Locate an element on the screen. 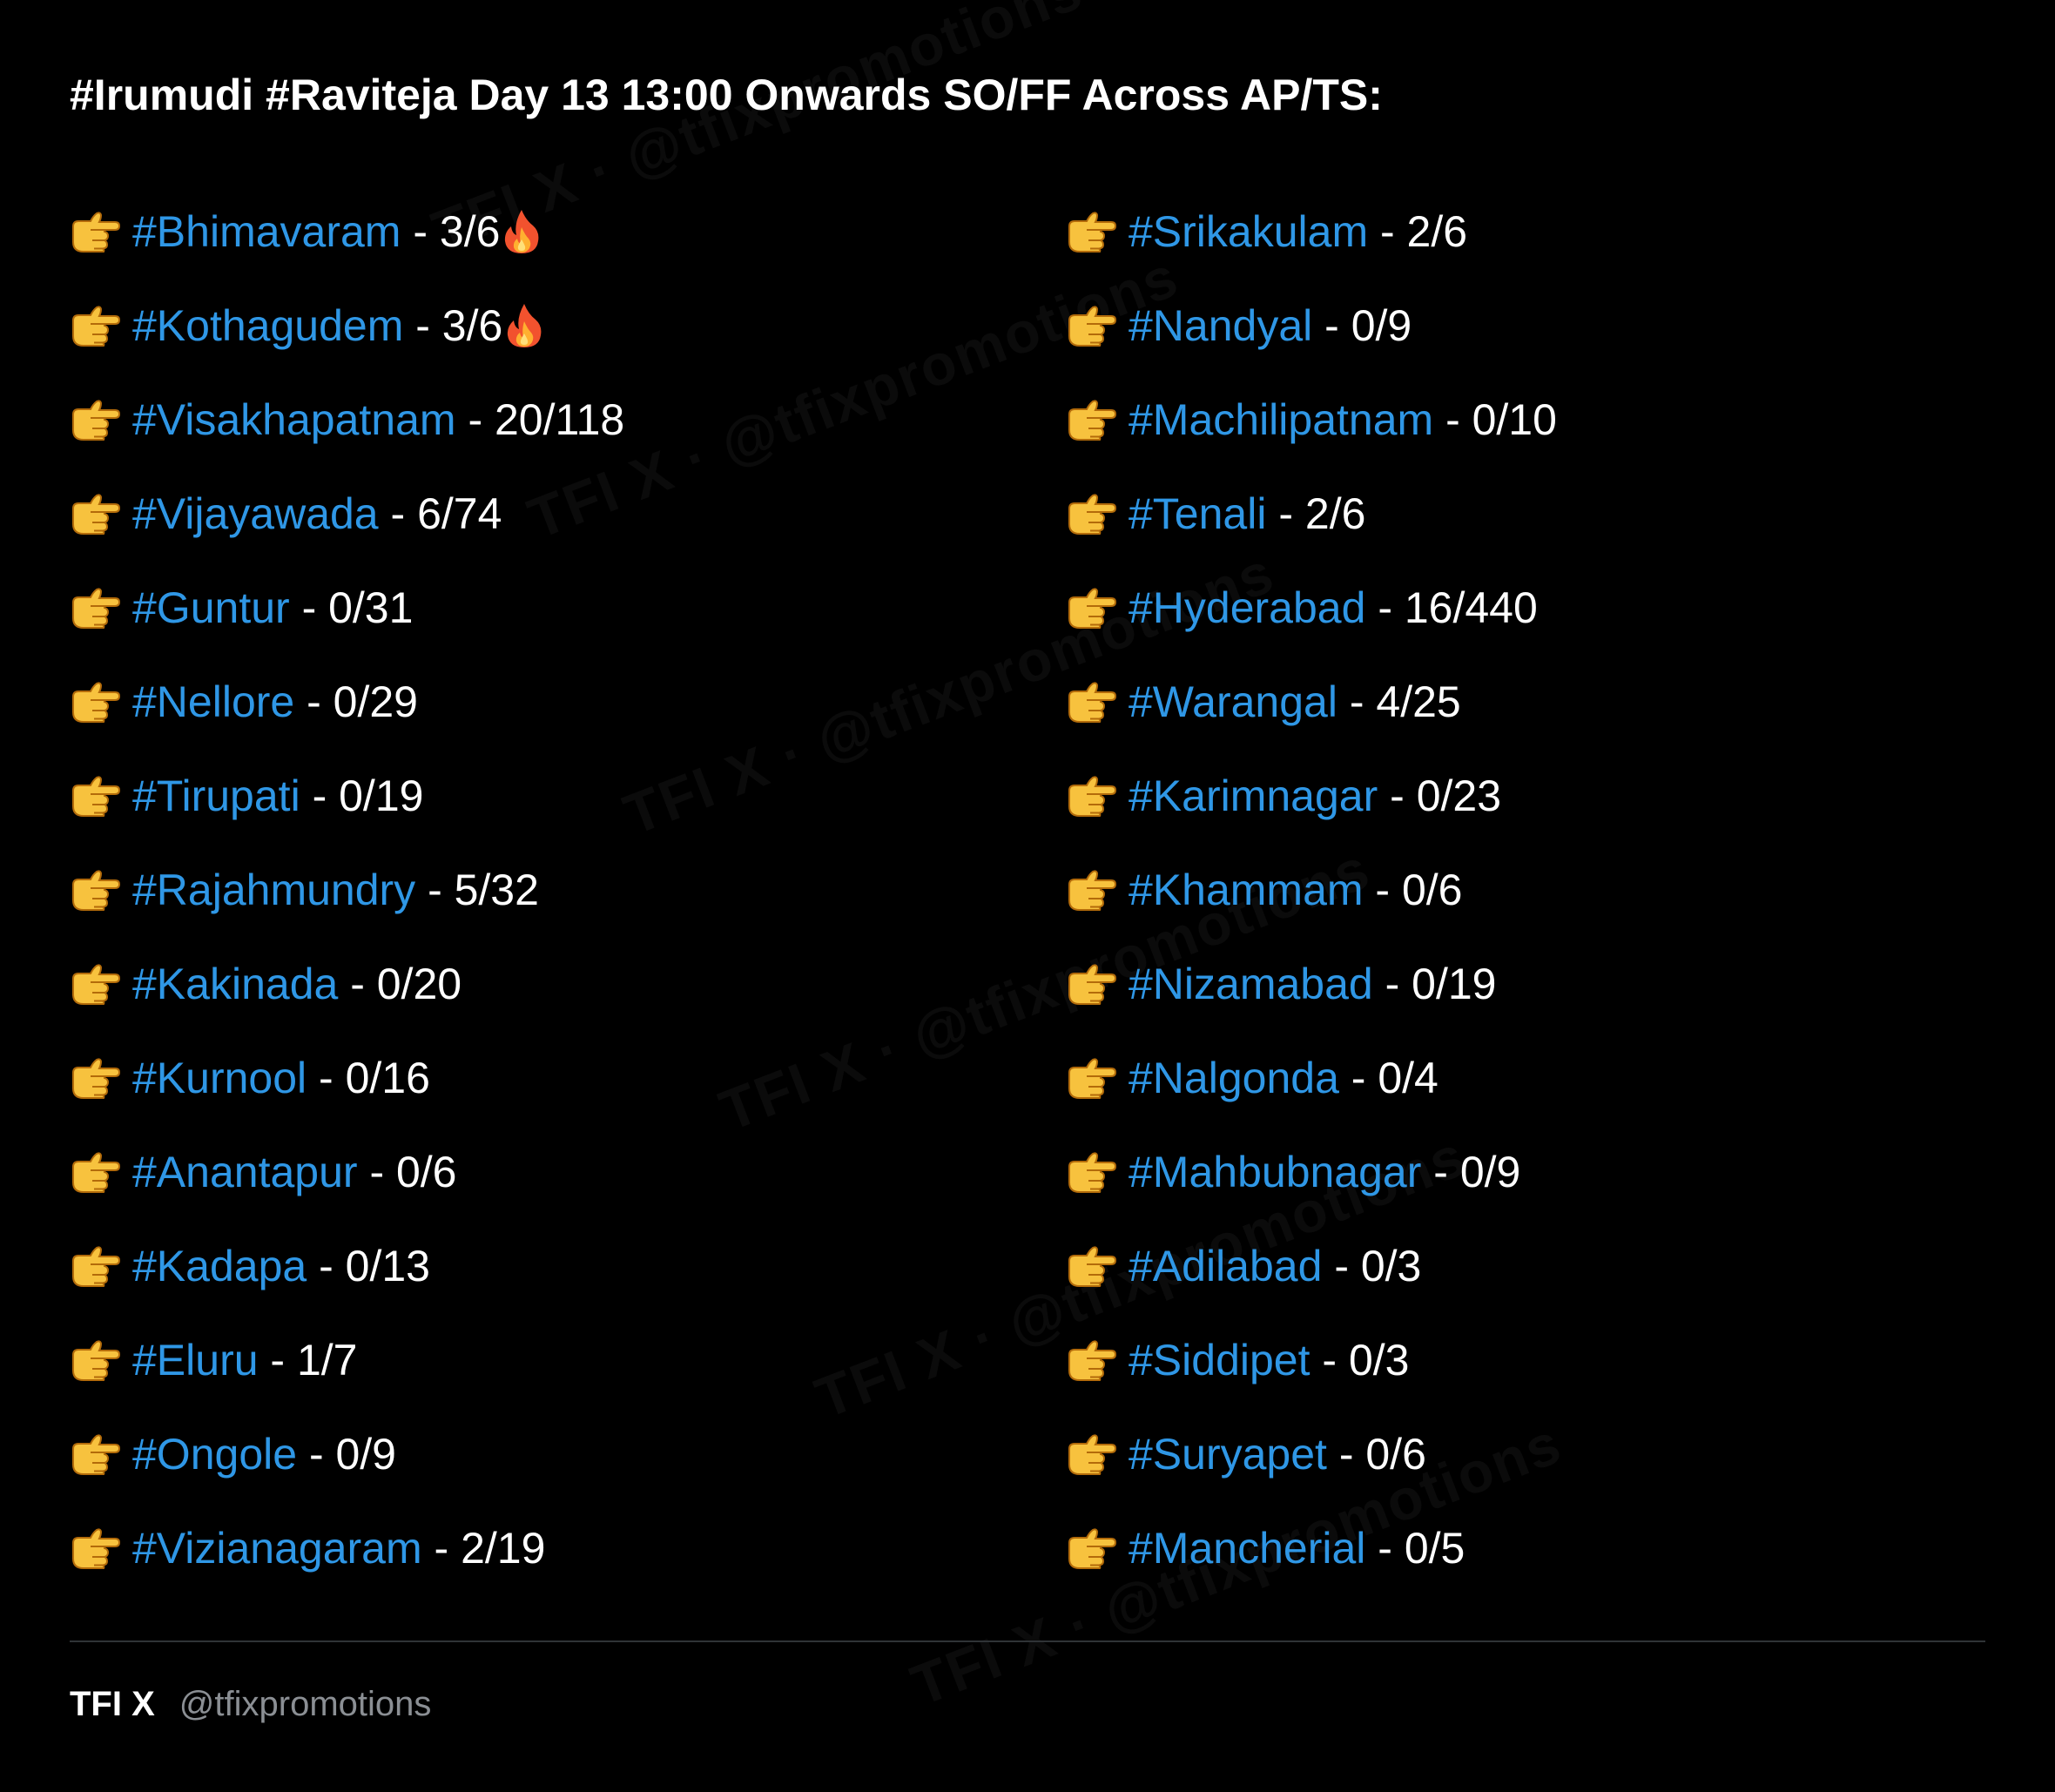 The image size is (2055, 1792). city-hashtag: #Nizamabad is located at coordinates (1251, 984).